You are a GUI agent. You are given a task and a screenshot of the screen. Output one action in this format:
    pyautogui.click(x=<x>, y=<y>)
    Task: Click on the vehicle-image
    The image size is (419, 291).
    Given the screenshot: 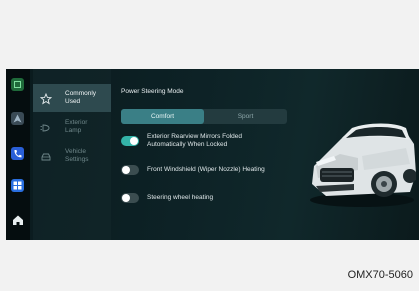 What is the action you would take?
    pyautogui.click(x=363, y=165)
    